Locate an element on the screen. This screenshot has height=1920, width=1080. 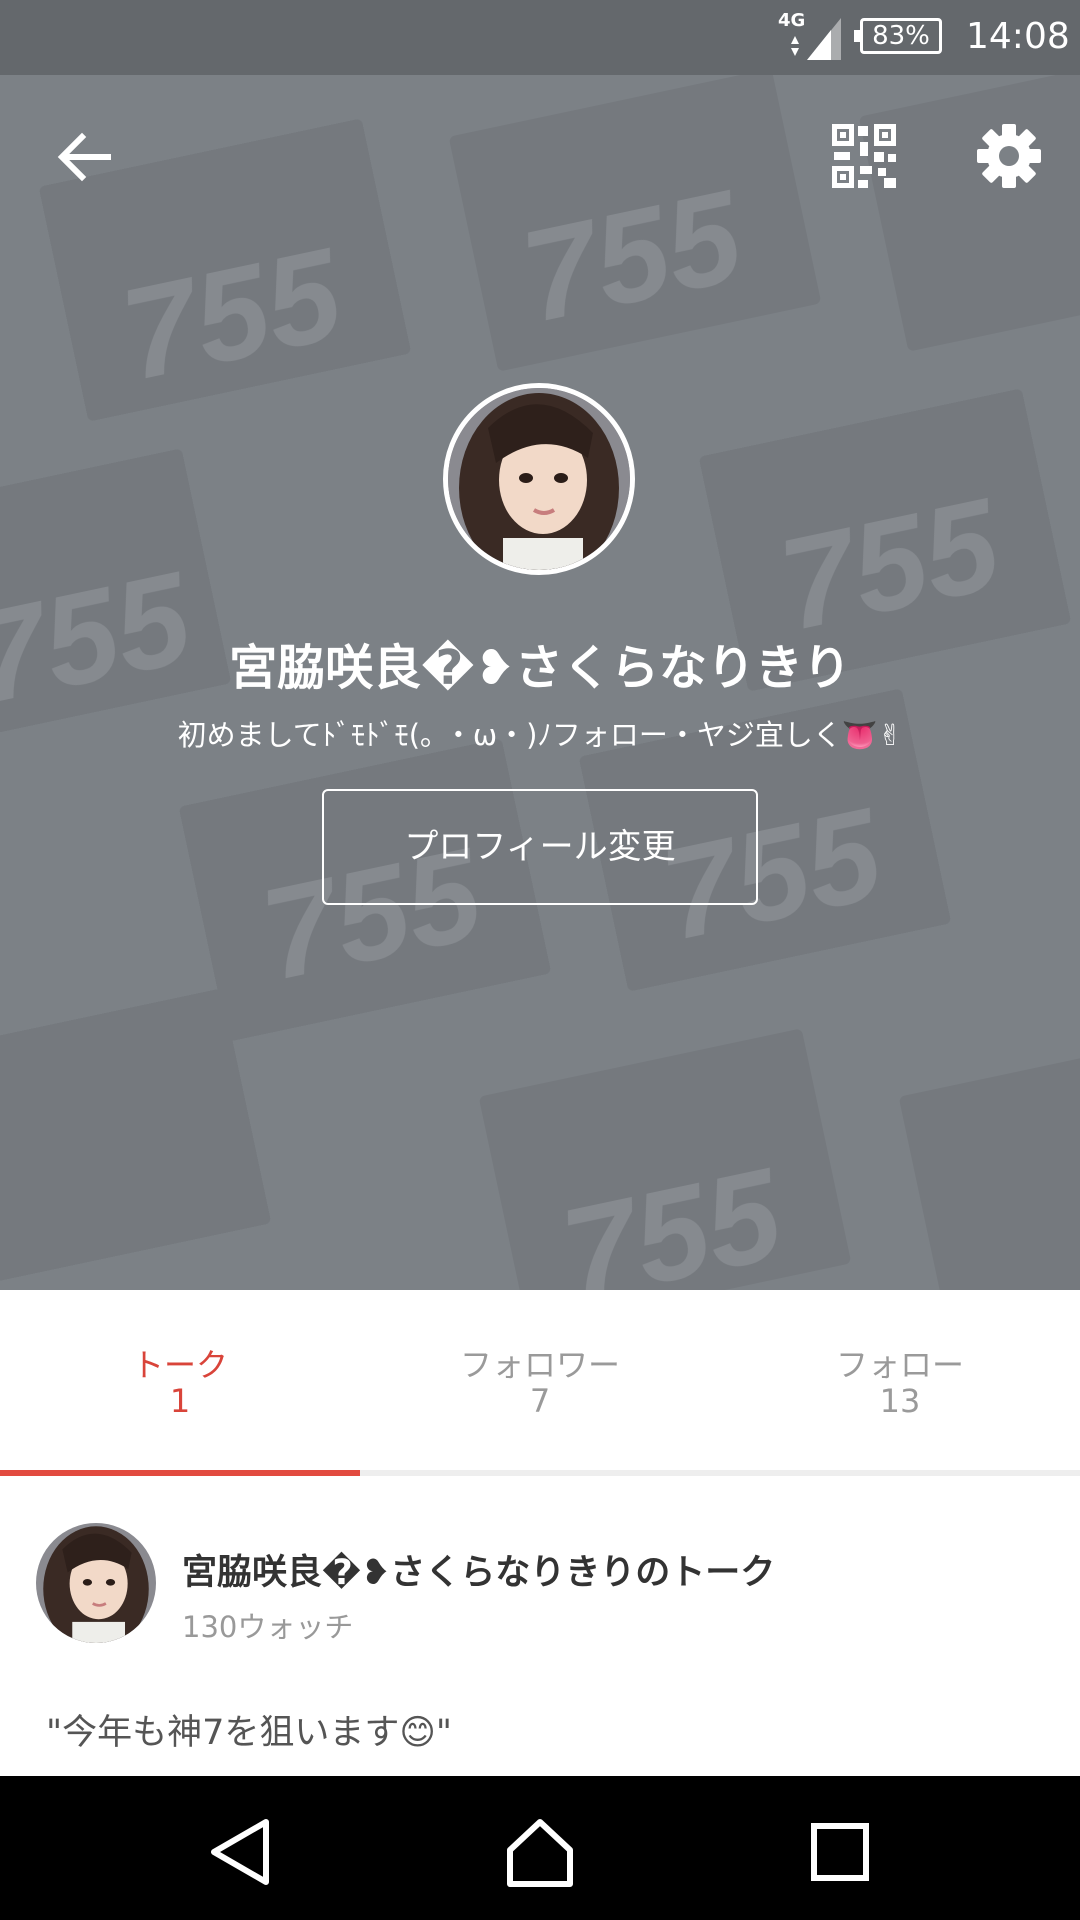
nav-recents-icon is located at coordinates (840, 1852).